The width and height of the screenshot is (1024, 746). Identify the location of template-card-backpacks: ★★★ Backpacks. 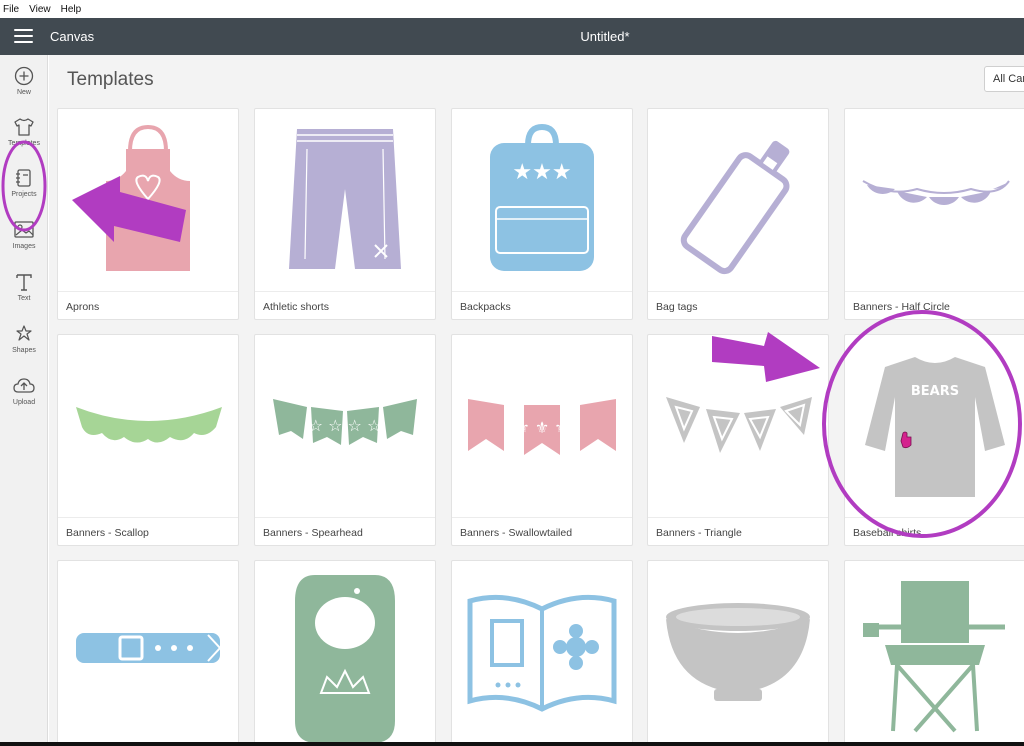
(542, 214).